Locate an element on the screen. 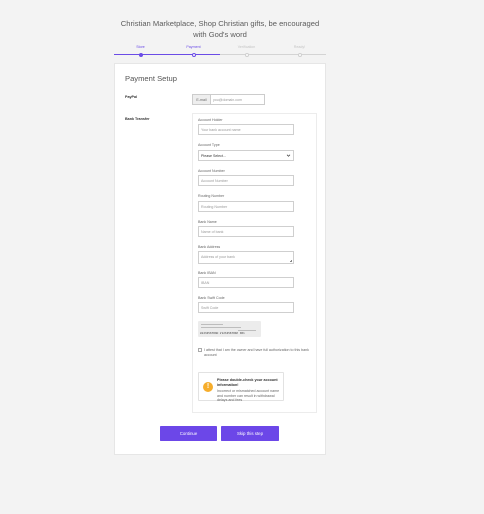 This screenshot has height=514, width=484. paypal-email-group: E-mail you@domain.com is located at coordinates (228, 99).